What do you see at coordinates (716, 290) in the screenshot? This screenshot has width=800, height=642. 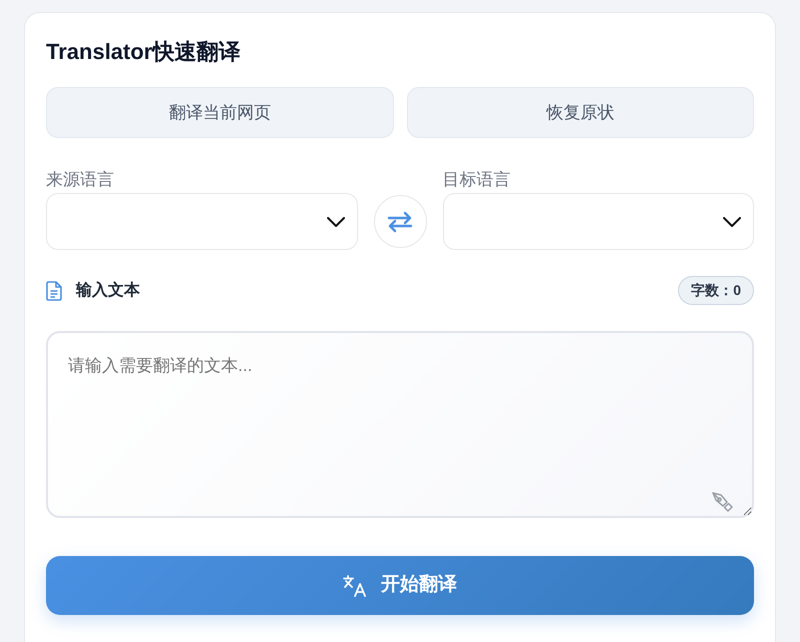 I see `character-count-badge: 字数：0` at bounding box center [716, 290].